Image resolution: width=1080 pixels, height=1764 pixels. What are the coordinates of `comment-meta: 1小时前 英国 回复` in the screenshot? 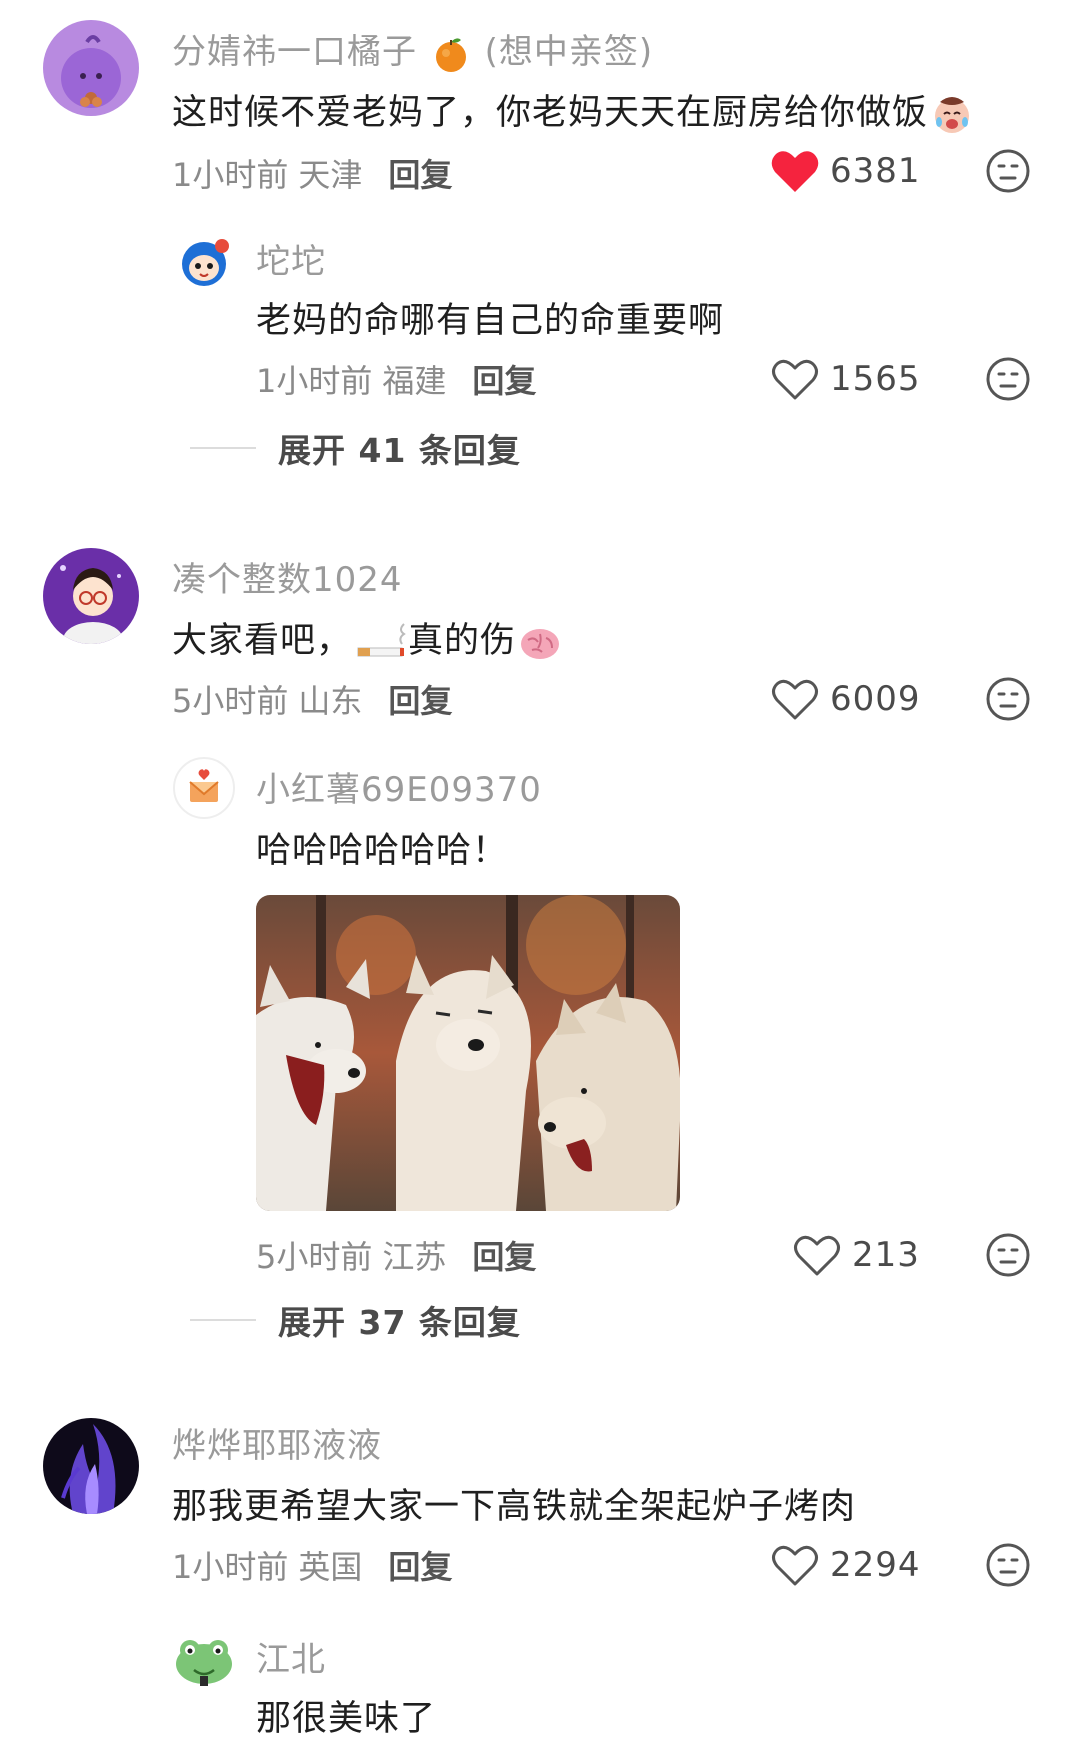 It's located at (312, 1565).